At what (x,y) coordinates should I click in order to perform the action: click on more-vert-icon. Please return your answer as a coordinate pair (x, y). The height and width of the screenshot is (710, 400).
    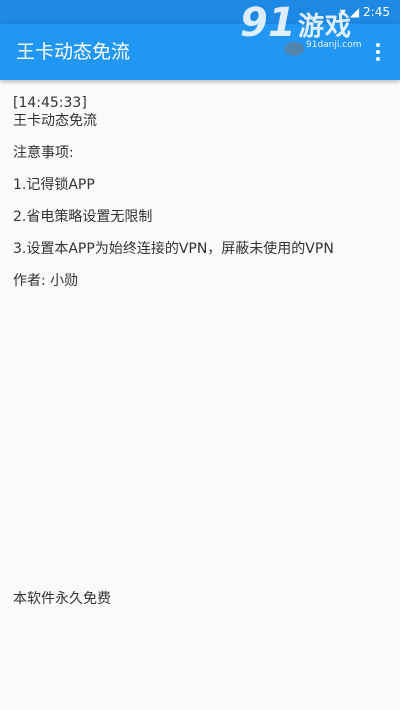
    Looking at the image, I should click on (378, 52).